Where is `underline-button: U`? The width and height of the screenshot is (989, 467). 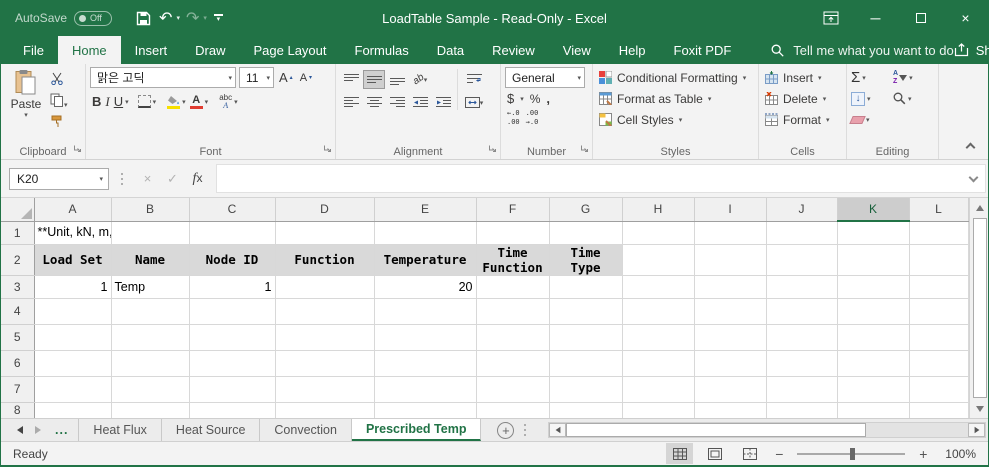 underline-button: U is located at coordinates (118, 101).